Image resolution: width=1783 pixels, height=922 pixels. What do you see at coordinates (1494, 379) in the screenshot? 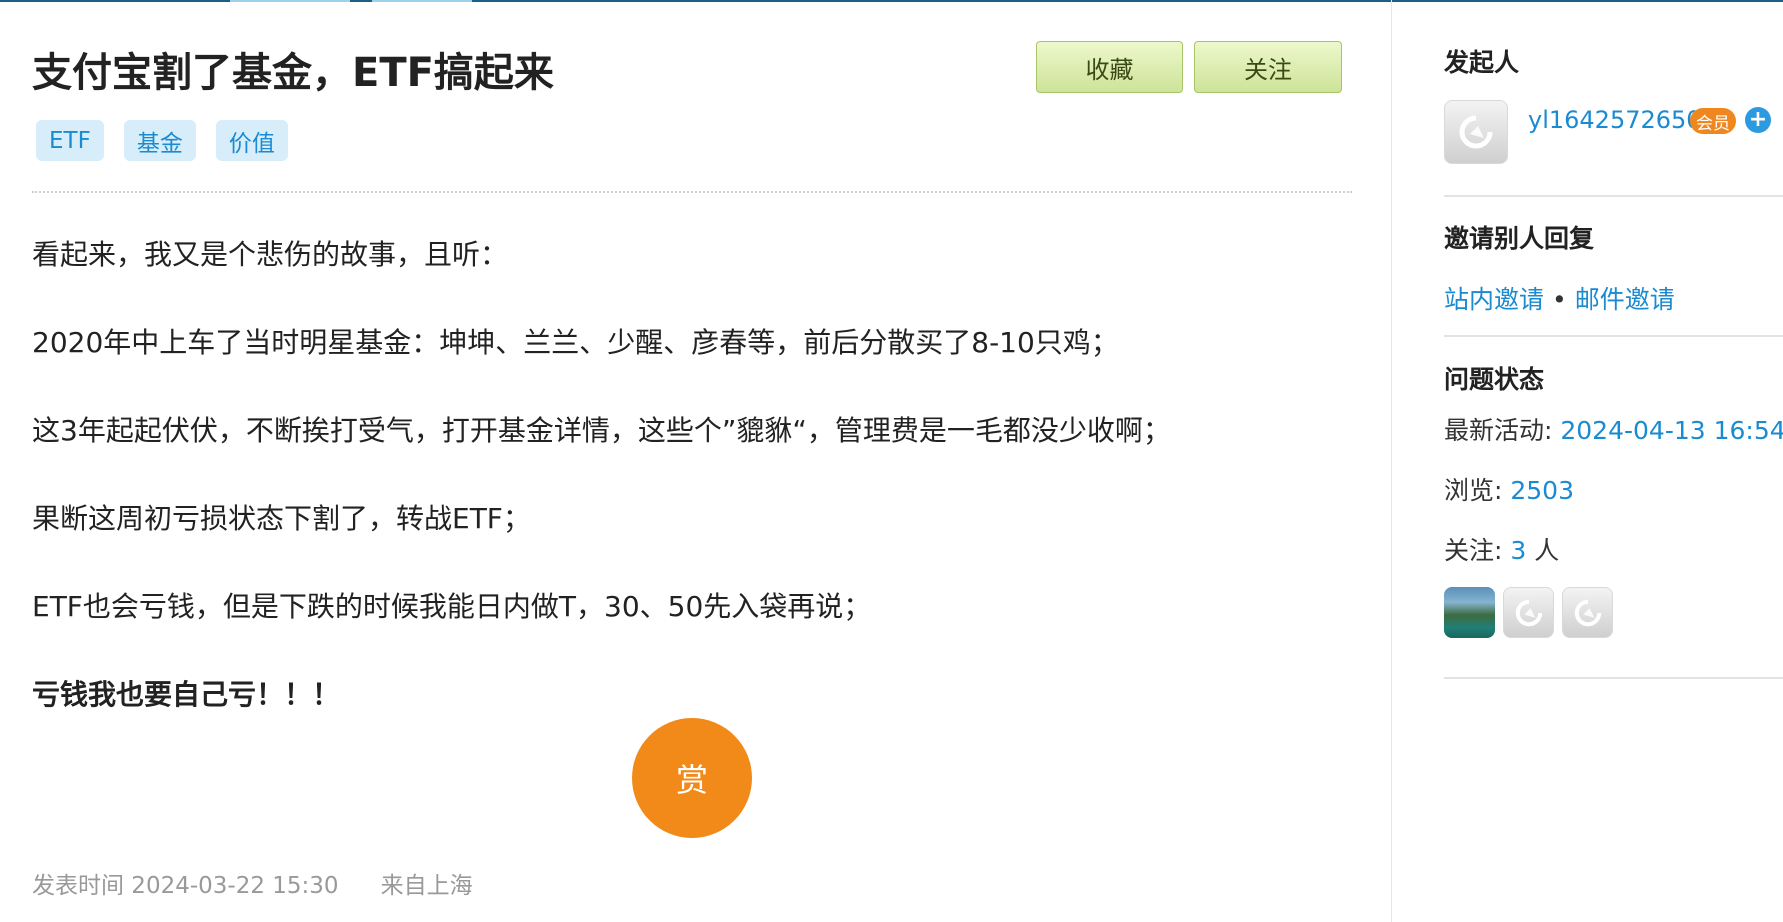
I see `status-heading: 问题状态` at bounding box center [1494, 379].